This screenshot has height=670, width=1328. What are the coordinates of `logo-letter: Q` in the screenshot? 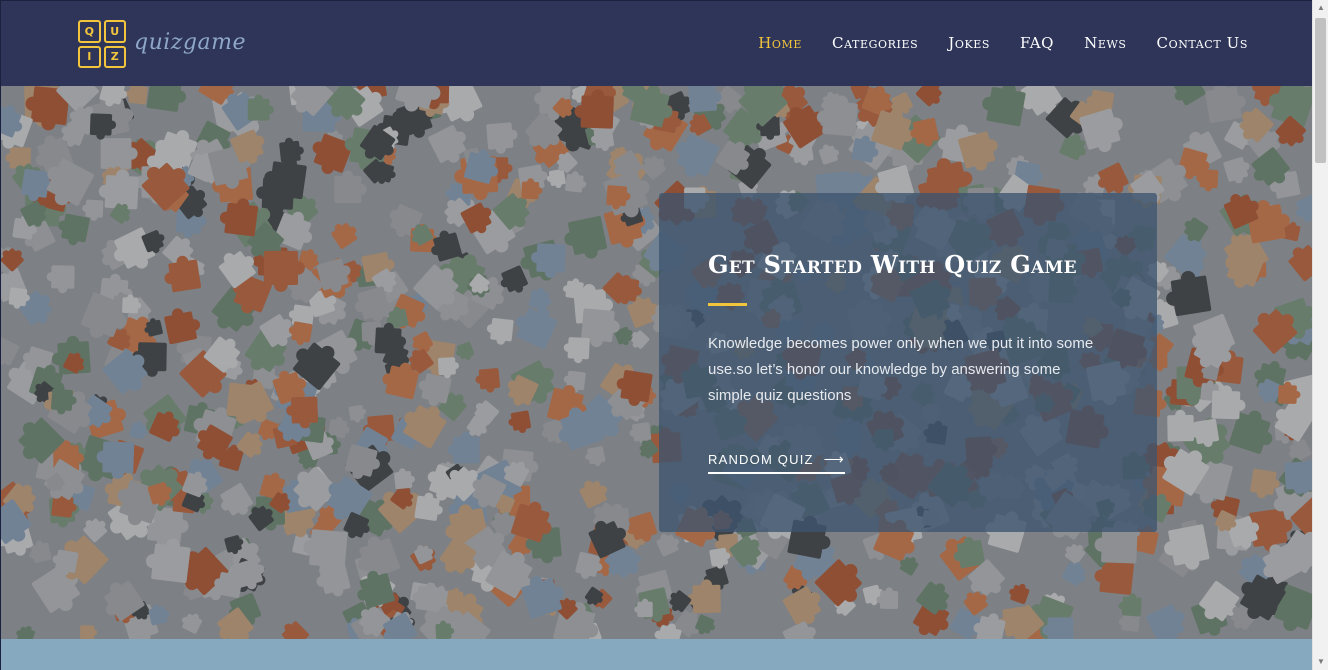 It's located at (89, 31).